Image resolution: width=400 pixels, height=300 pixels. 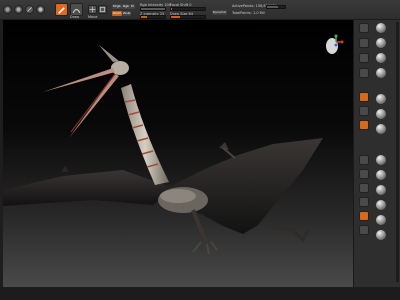 What do you see at coordinates (126, 6) in the screenshot?
I see `rgb-toggle: Rgb` at bounding box center [126, 6].